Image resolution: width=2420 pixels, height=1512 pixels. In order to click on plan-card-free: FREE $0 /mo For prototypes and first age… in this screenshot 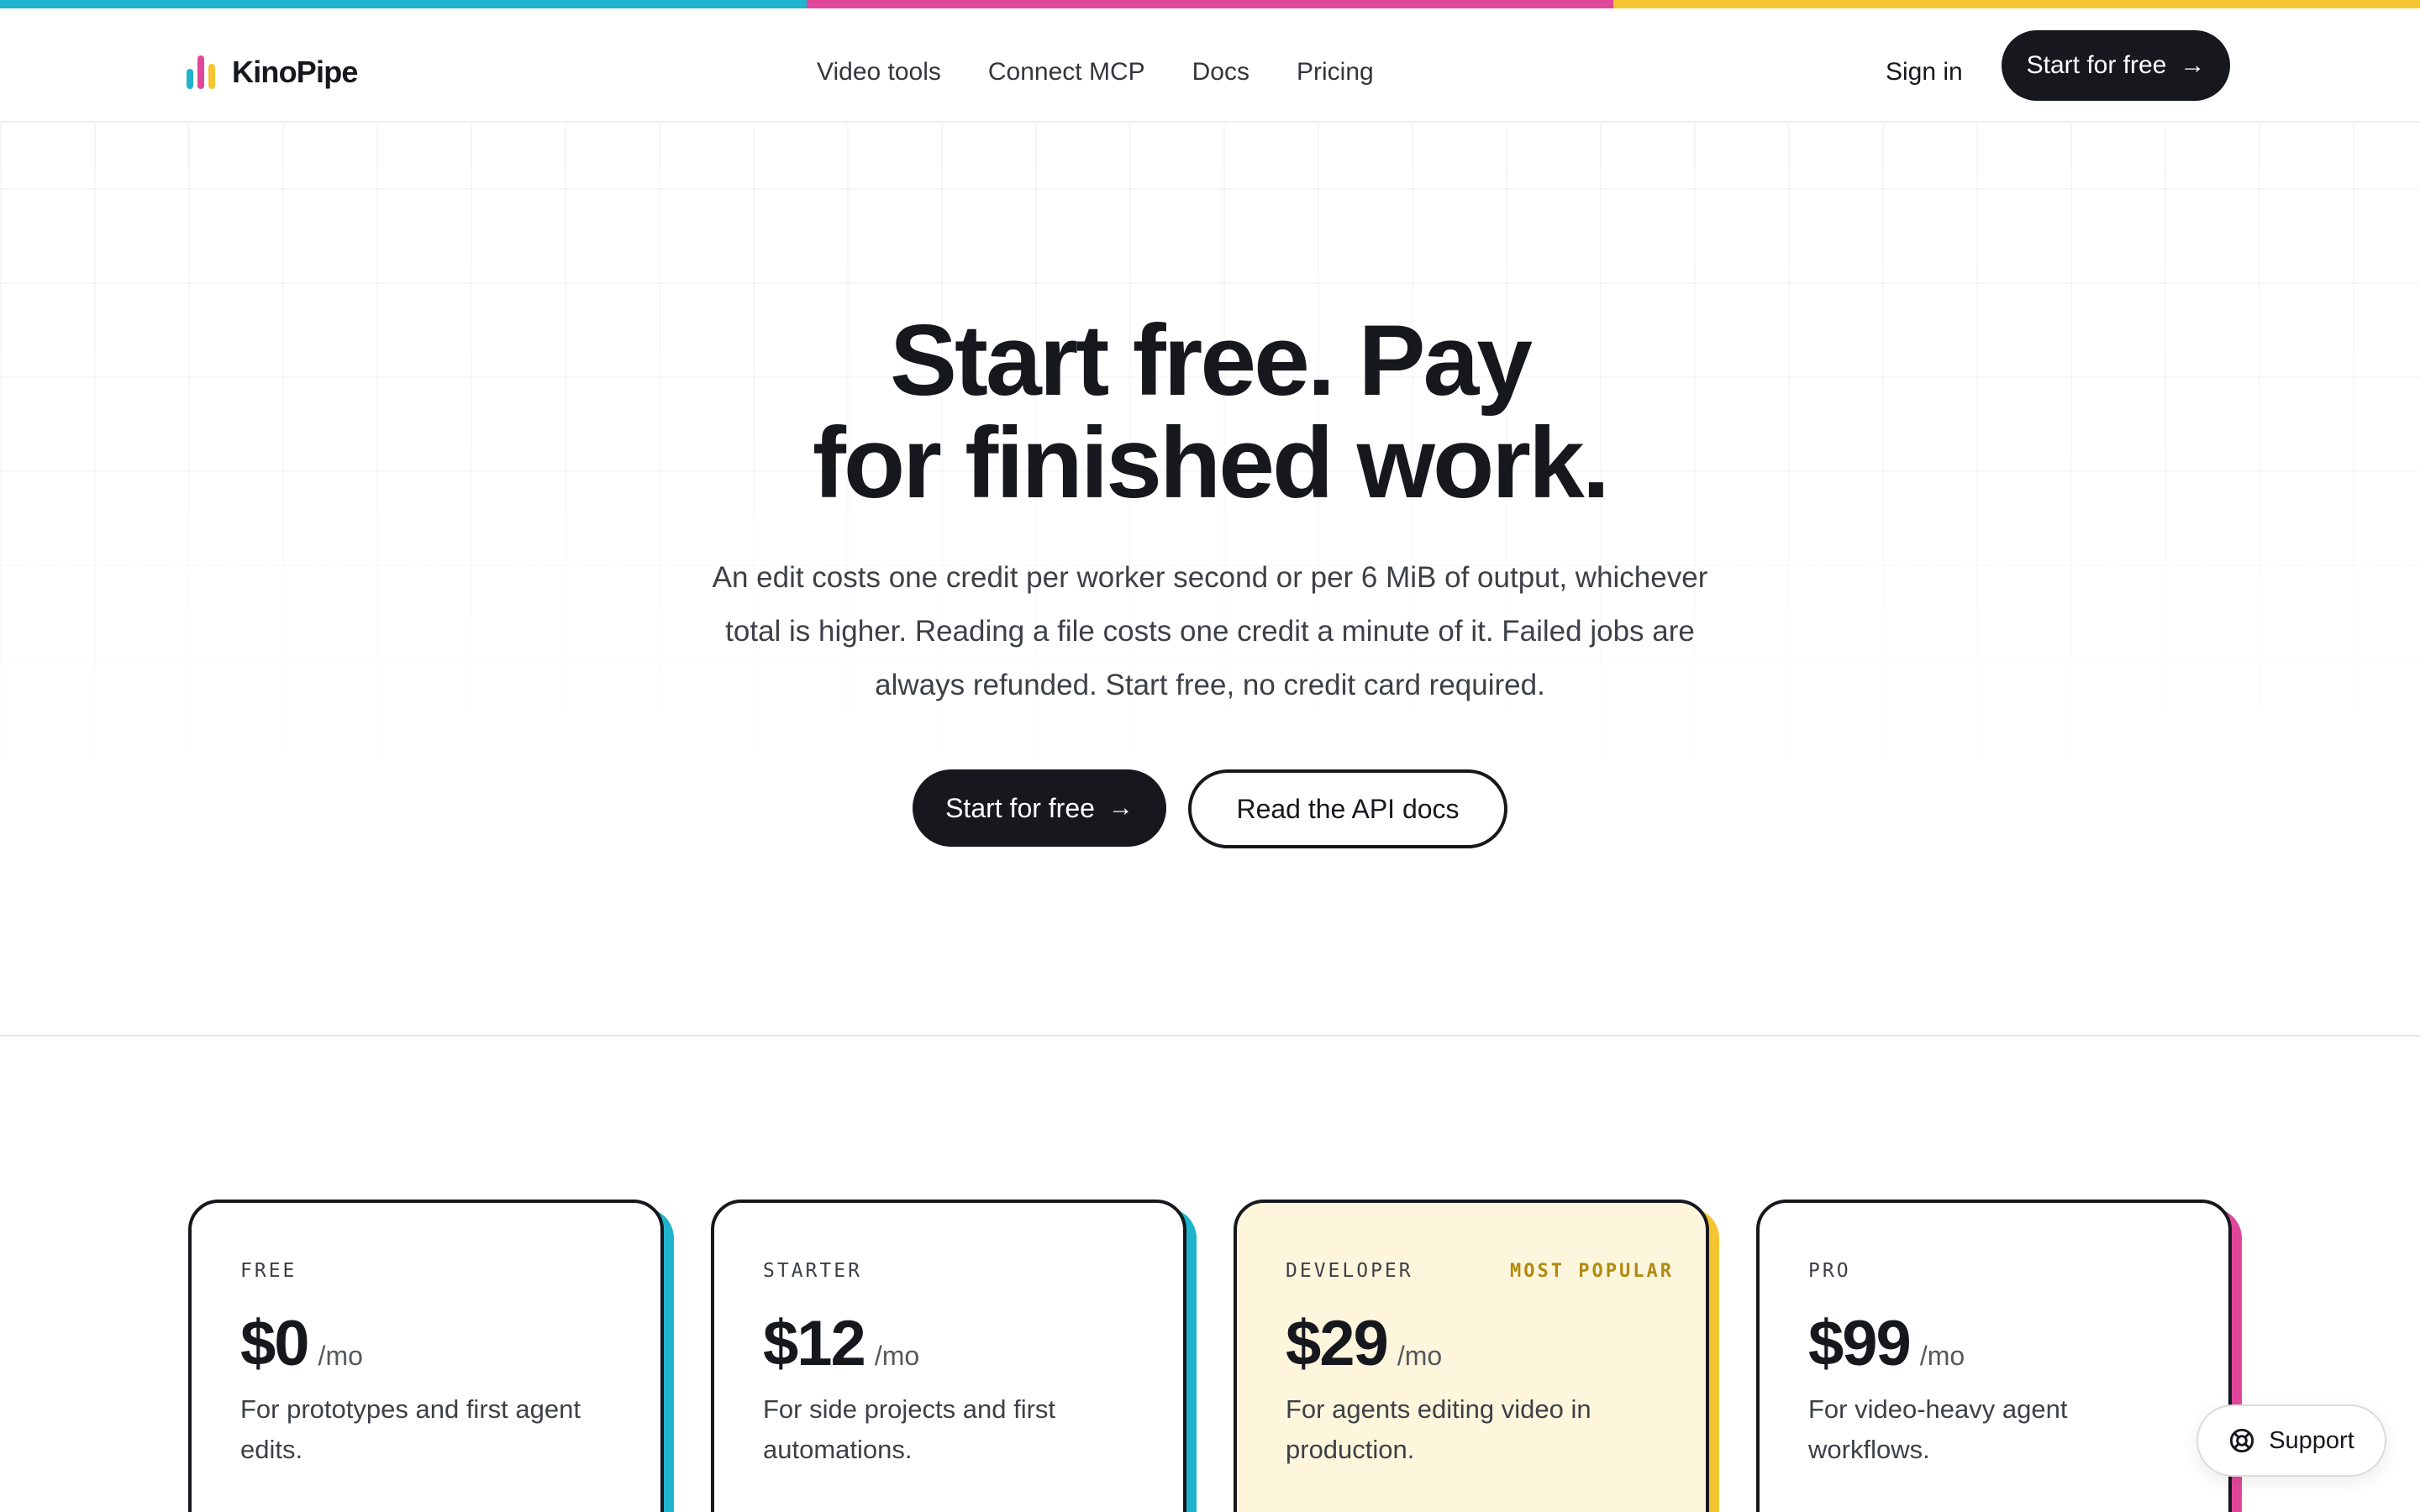, I will do `click(426, 1356)`.